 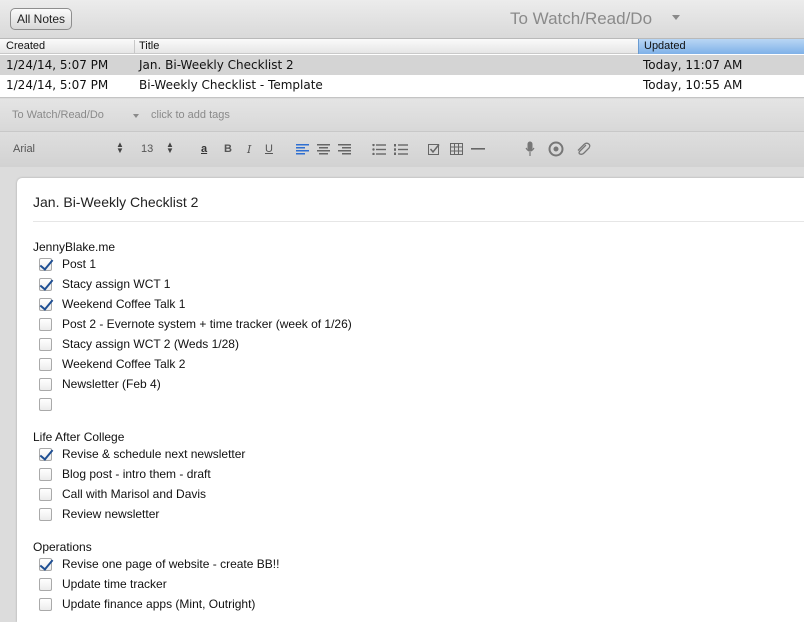 I want to click on column-header-created: Created, so click(x=25, y=46).